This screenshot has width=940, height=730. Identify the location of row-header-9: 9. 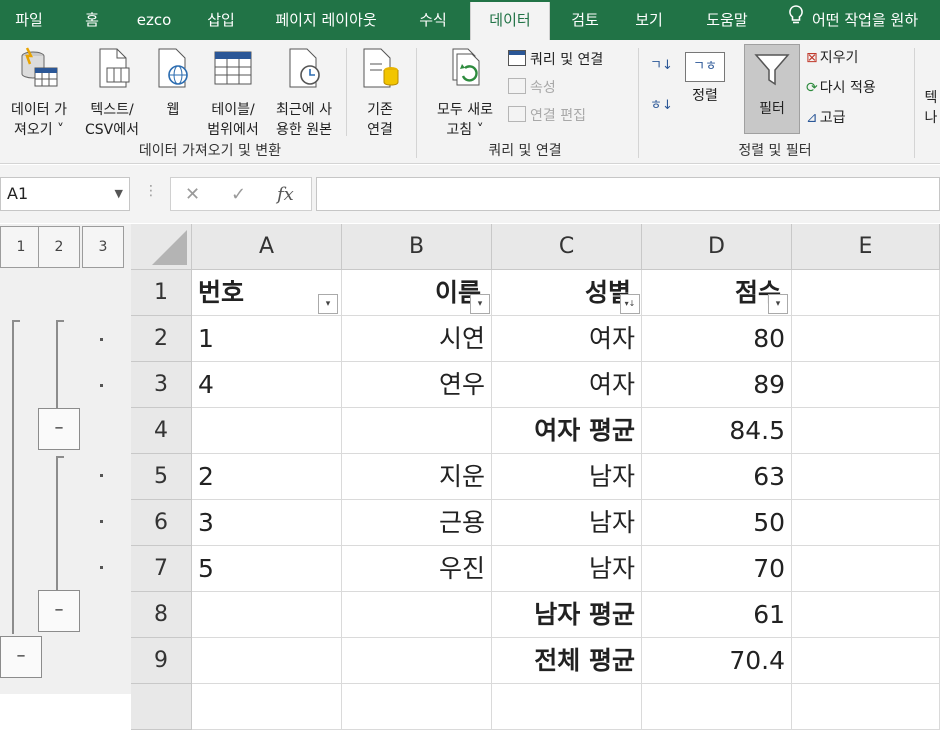
(161, 661).